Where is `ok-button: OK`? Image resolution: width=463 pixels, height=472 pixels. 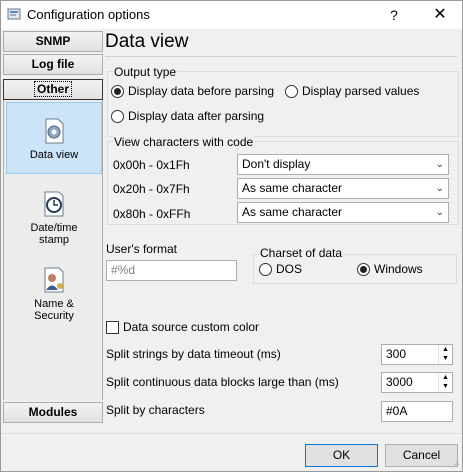
ok-button: OK is located at coordinates (341, 455).